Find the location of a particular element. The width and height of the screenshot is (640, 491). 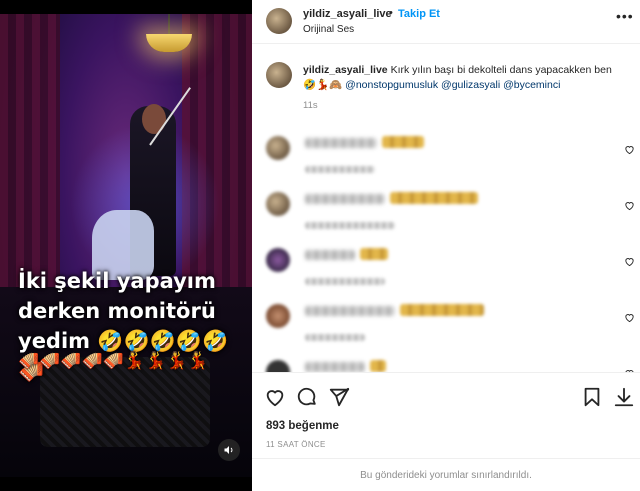

follow-button: Takip Et is located at coordinates (419, 14).